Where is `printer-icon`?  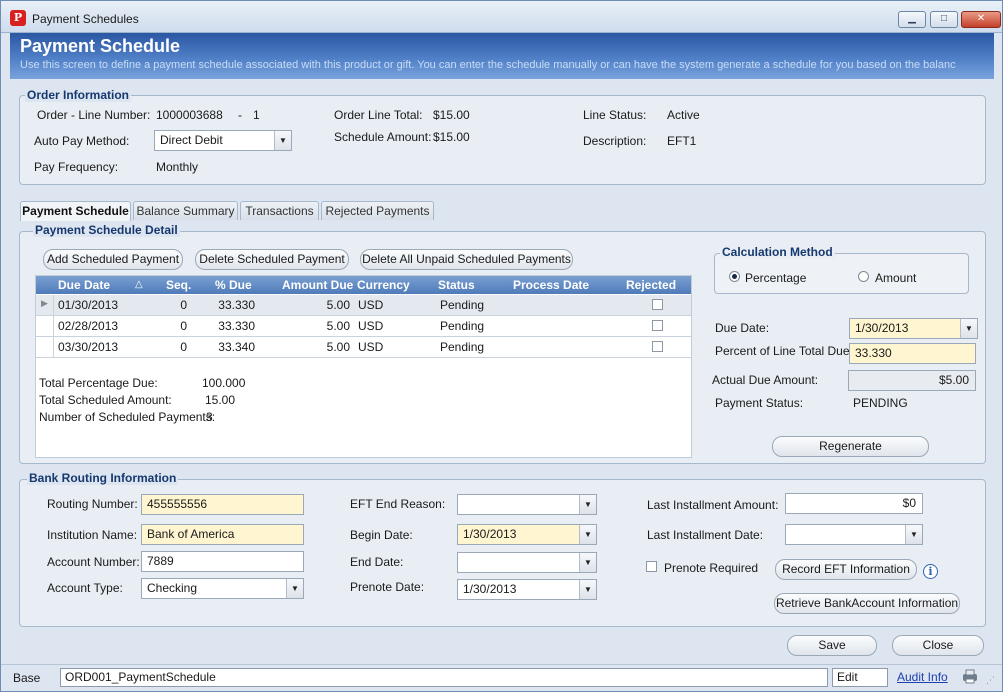
printer-icon is located at coordinates (970, 676).